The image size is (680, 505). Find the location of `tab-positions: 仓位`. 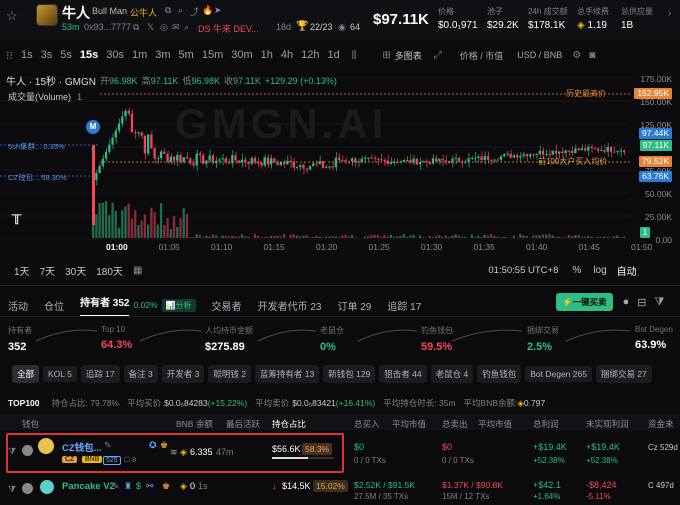

tab-positions: 仓位 is located at coordinates (54, 305).